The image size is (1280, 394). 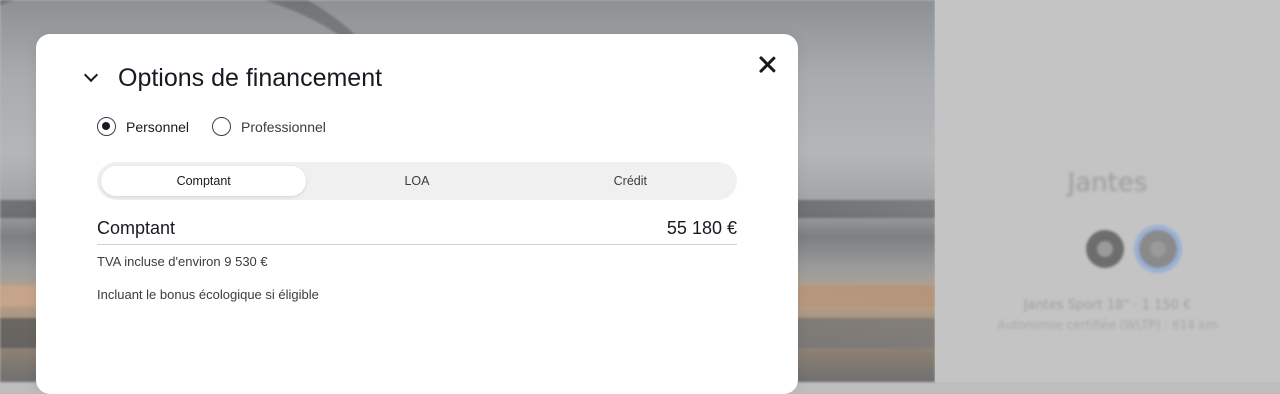 What do you see at coordinates (250, 78) in the screenshot?
I see `modal-title: Options de financement` at bounding box center [250, 78].